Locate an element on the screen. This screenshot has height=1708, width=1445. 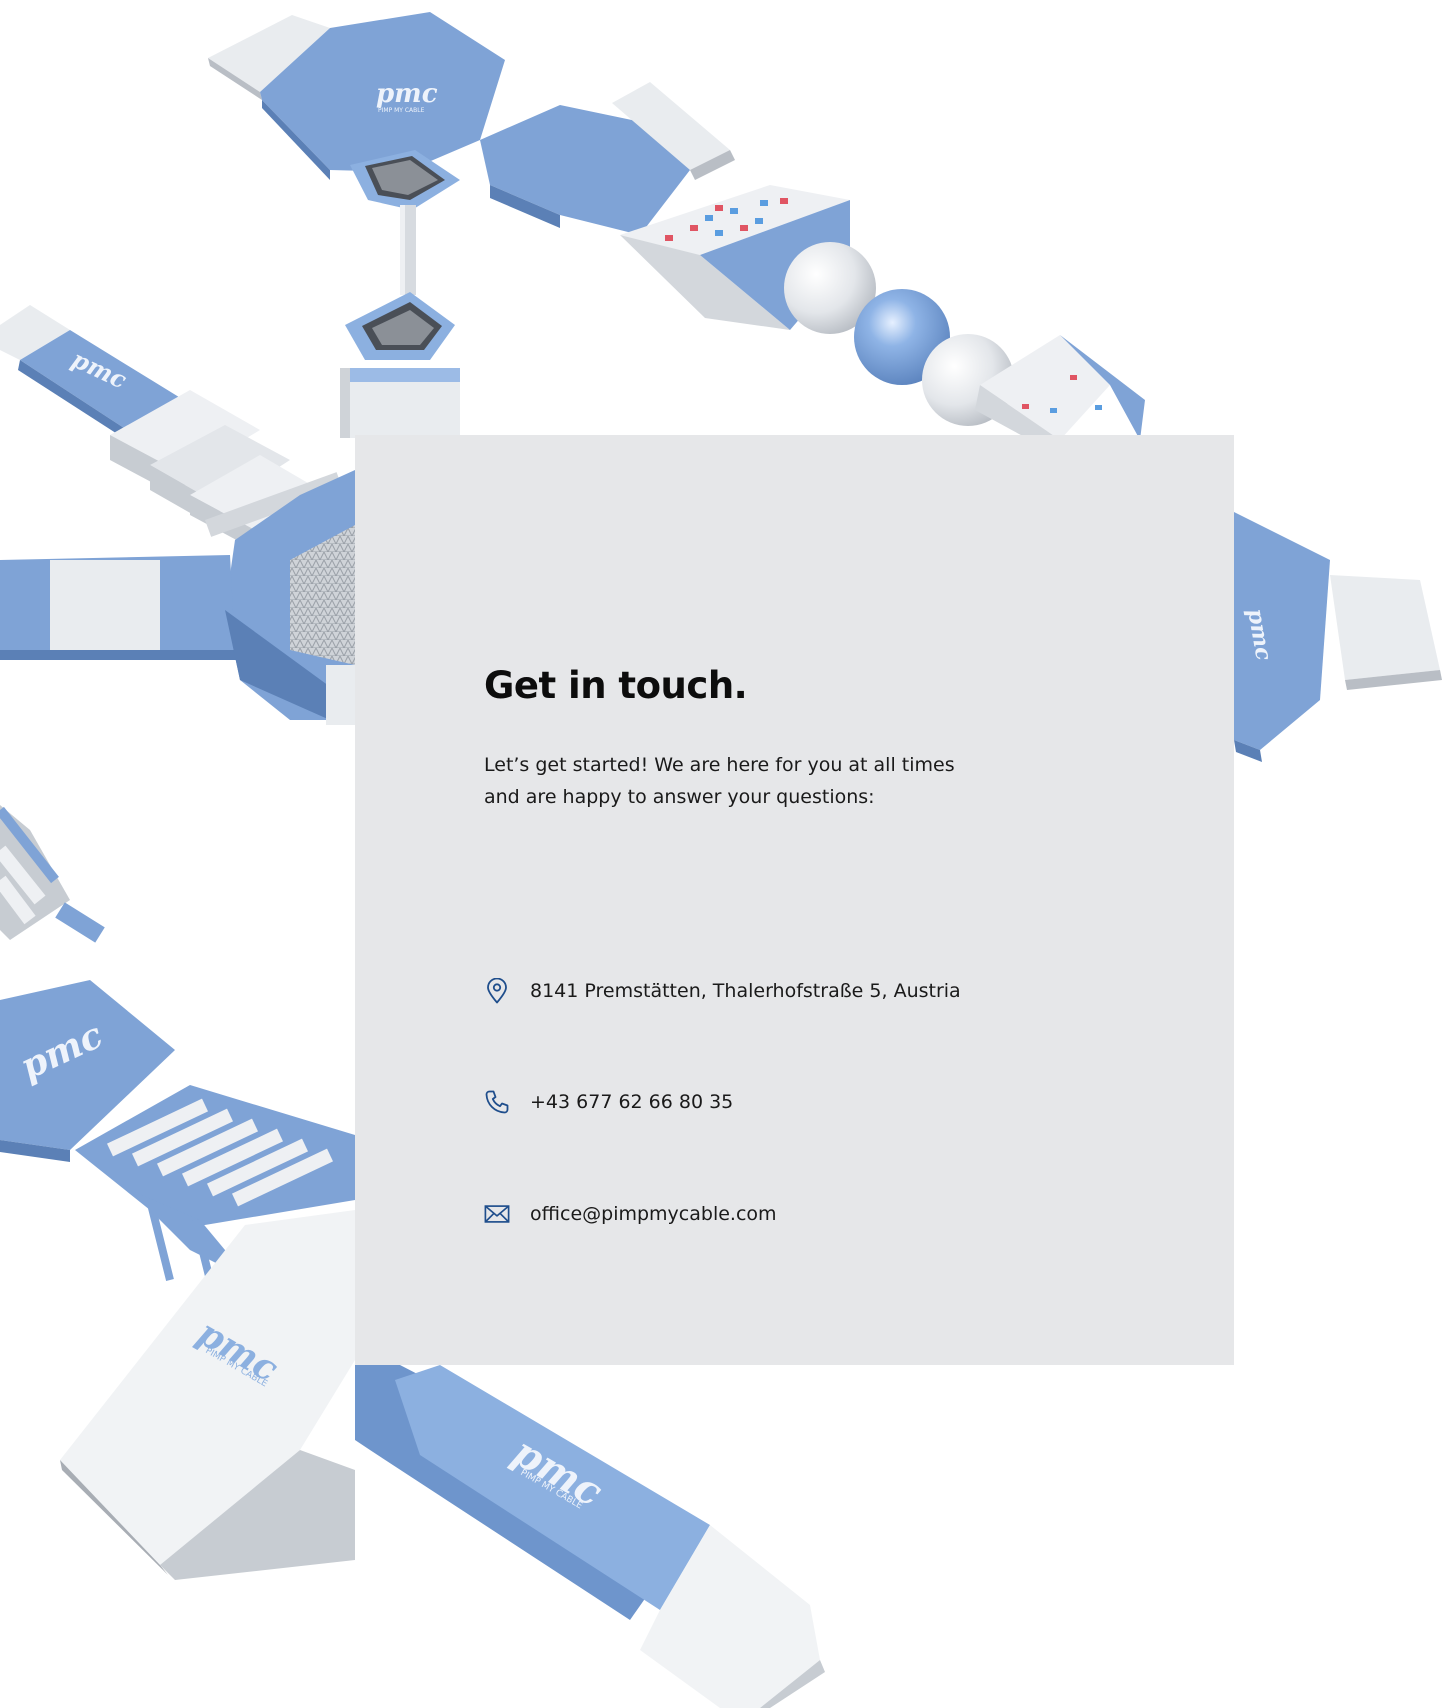
right-module: pmc is located at coordinates (1336, 636).